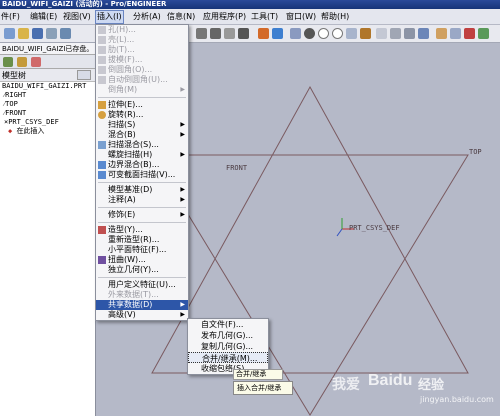  What do you see at coordinates (201, 33) in the screenshot?
I see `cut-icon` at bounding box center [201, 33].